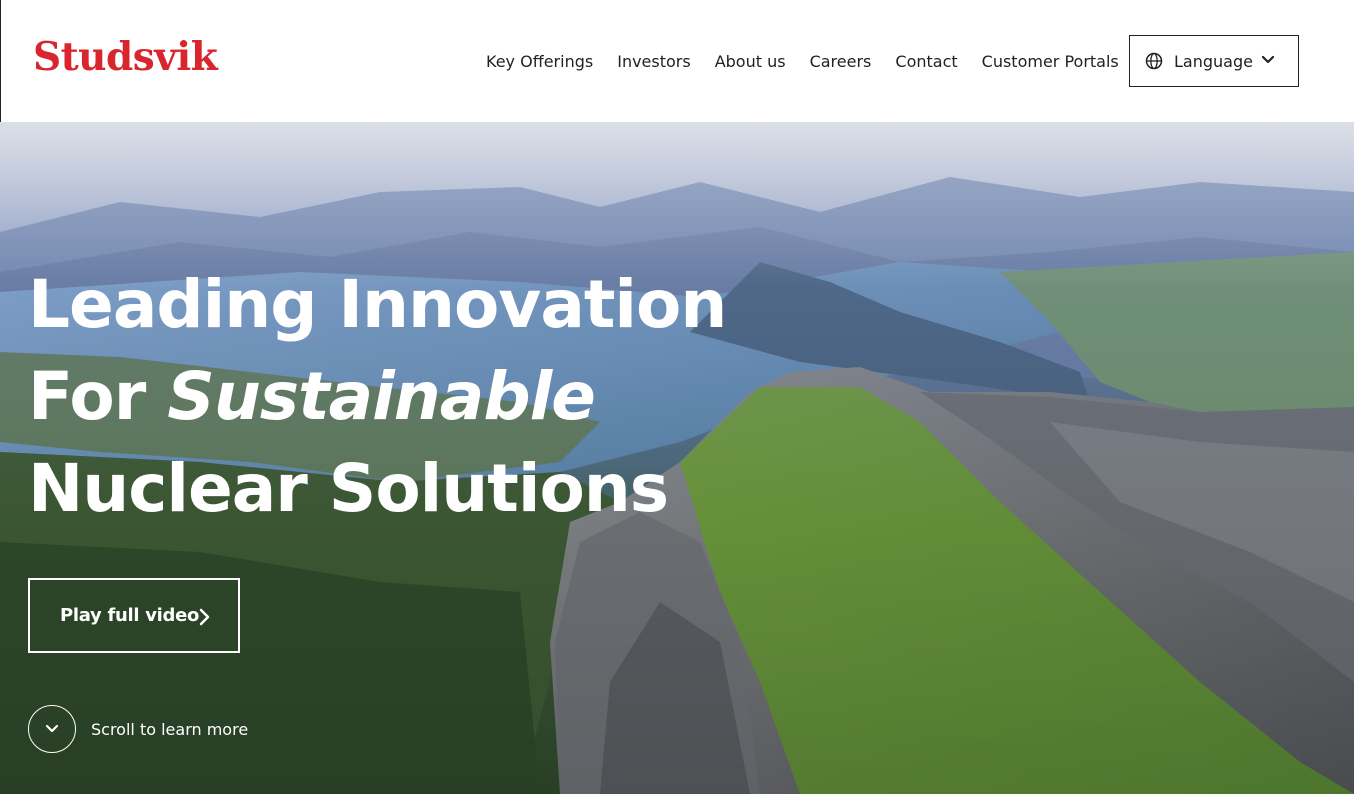  I want to click on globe-icon, so click(1154, 61).